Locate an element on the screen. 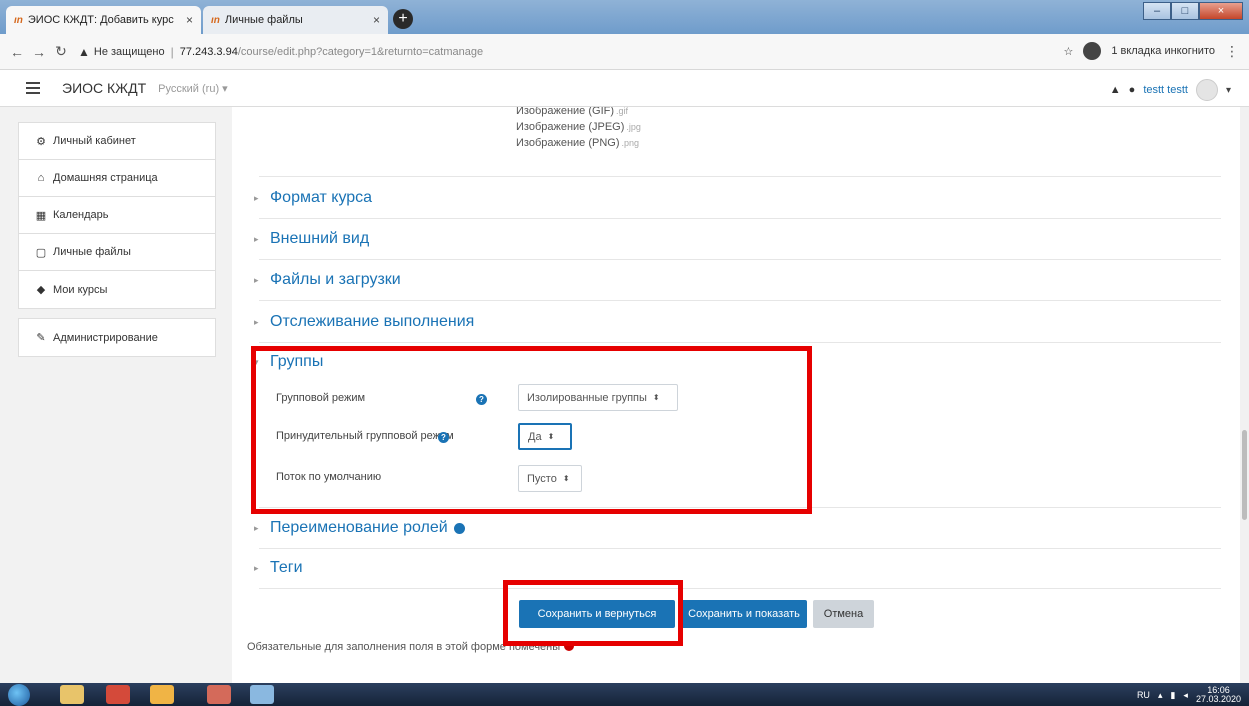  user-area: ▲ ● testt testt ▾ is located at coordinates (1170, 90).